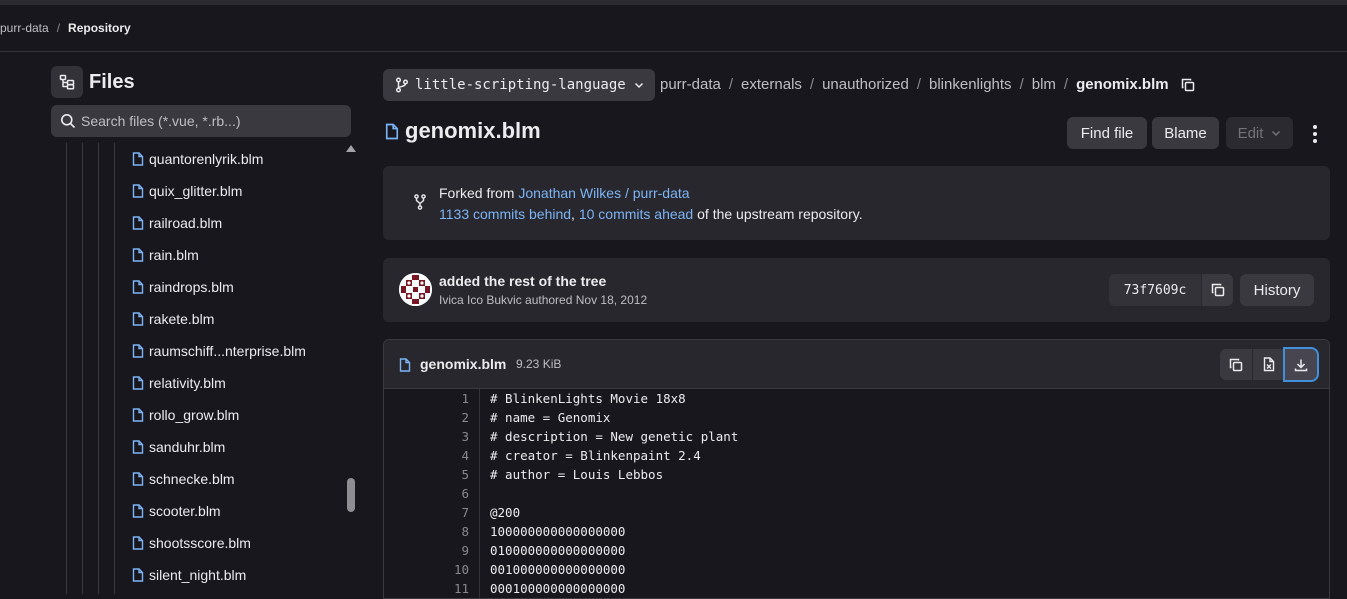 The image size is (1347, 599). I want to click on line-number: 1, so click(431, 398).